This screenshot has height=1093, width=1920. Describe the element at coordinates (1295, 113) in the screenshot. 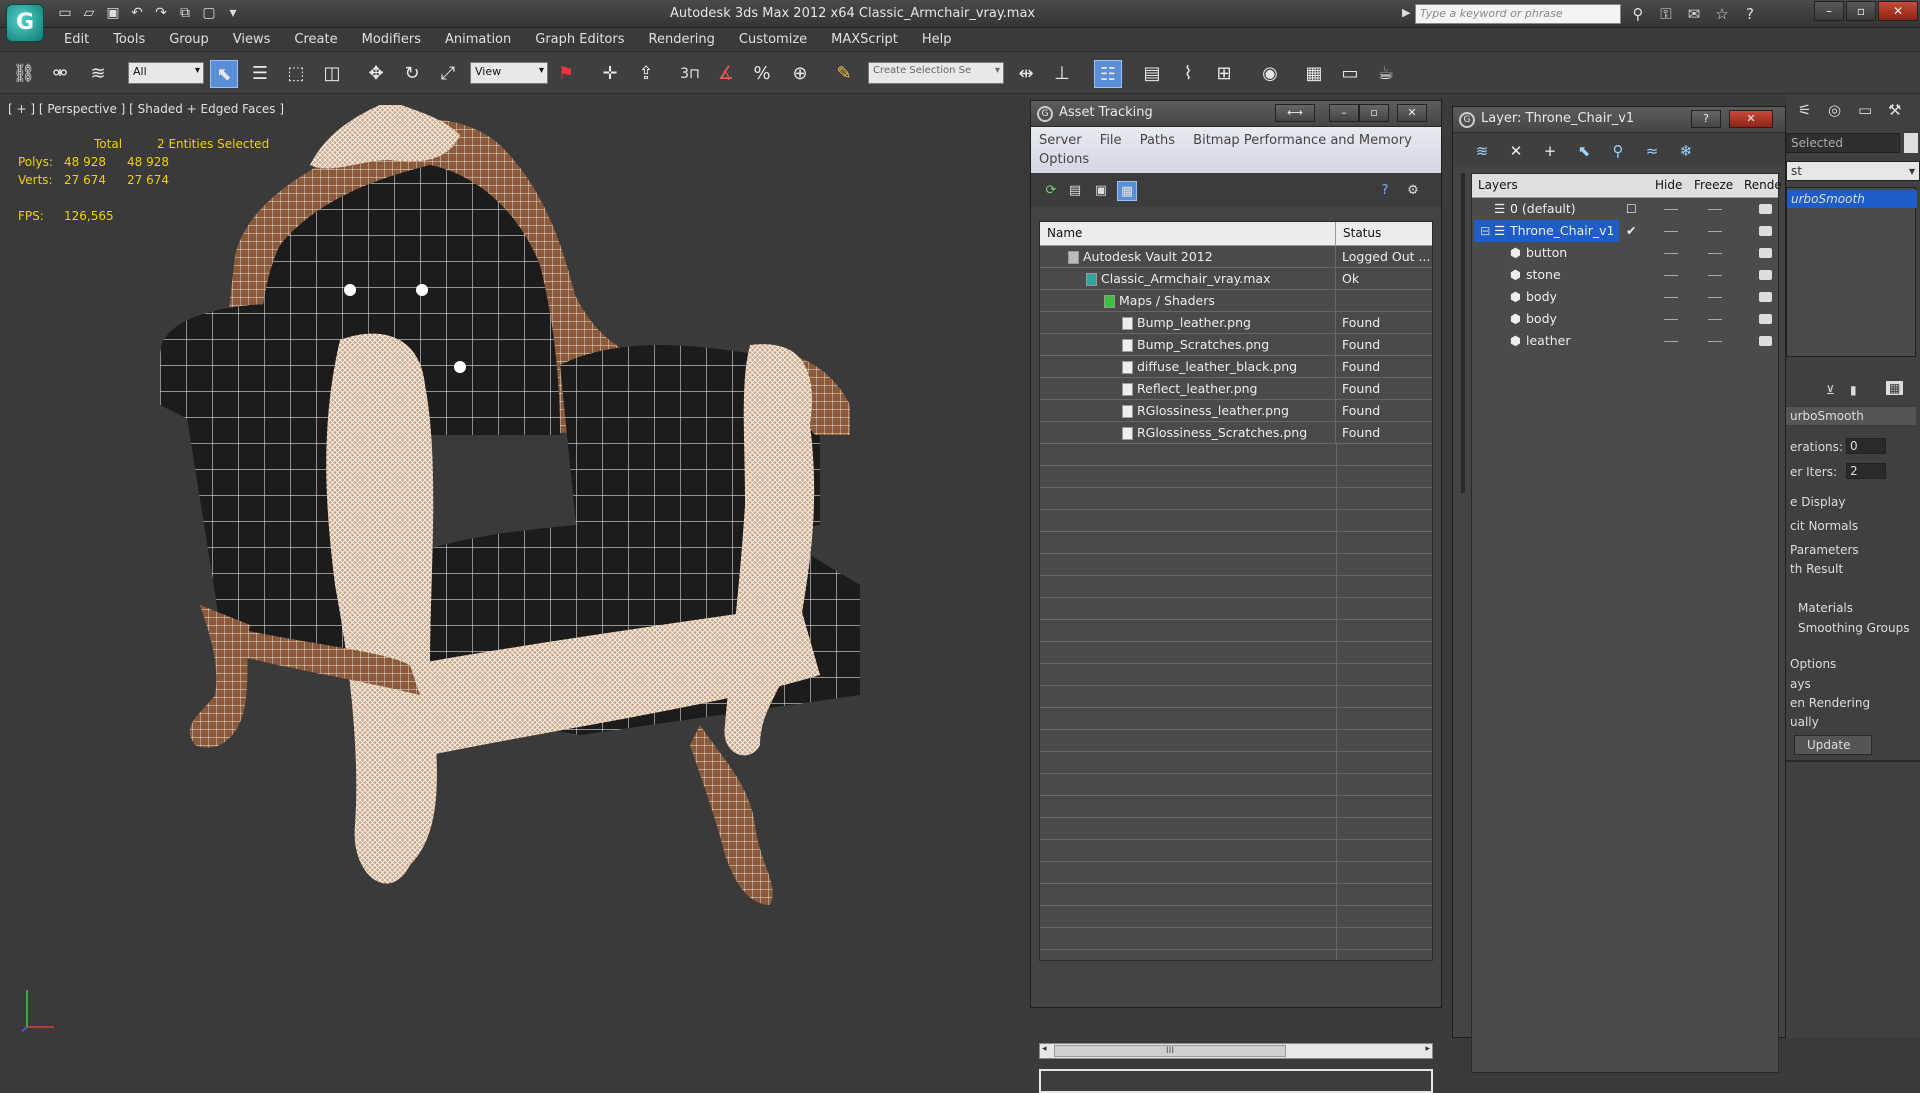

I see `dock-toggle-button: ⟷` at that location.